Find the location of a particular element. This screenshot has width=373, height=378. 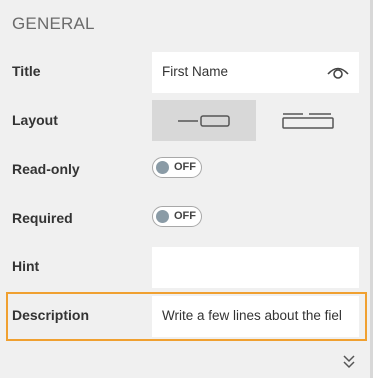

description-label: Description is located at coordinates (51, 315).